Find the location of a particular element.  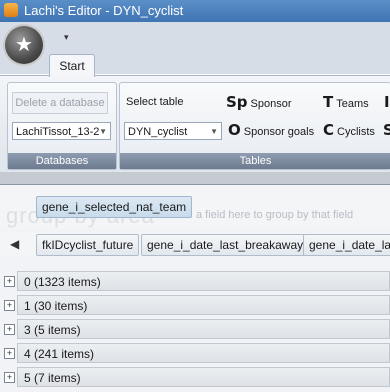

teams-label: Teams is located at coordinates (352, 104).